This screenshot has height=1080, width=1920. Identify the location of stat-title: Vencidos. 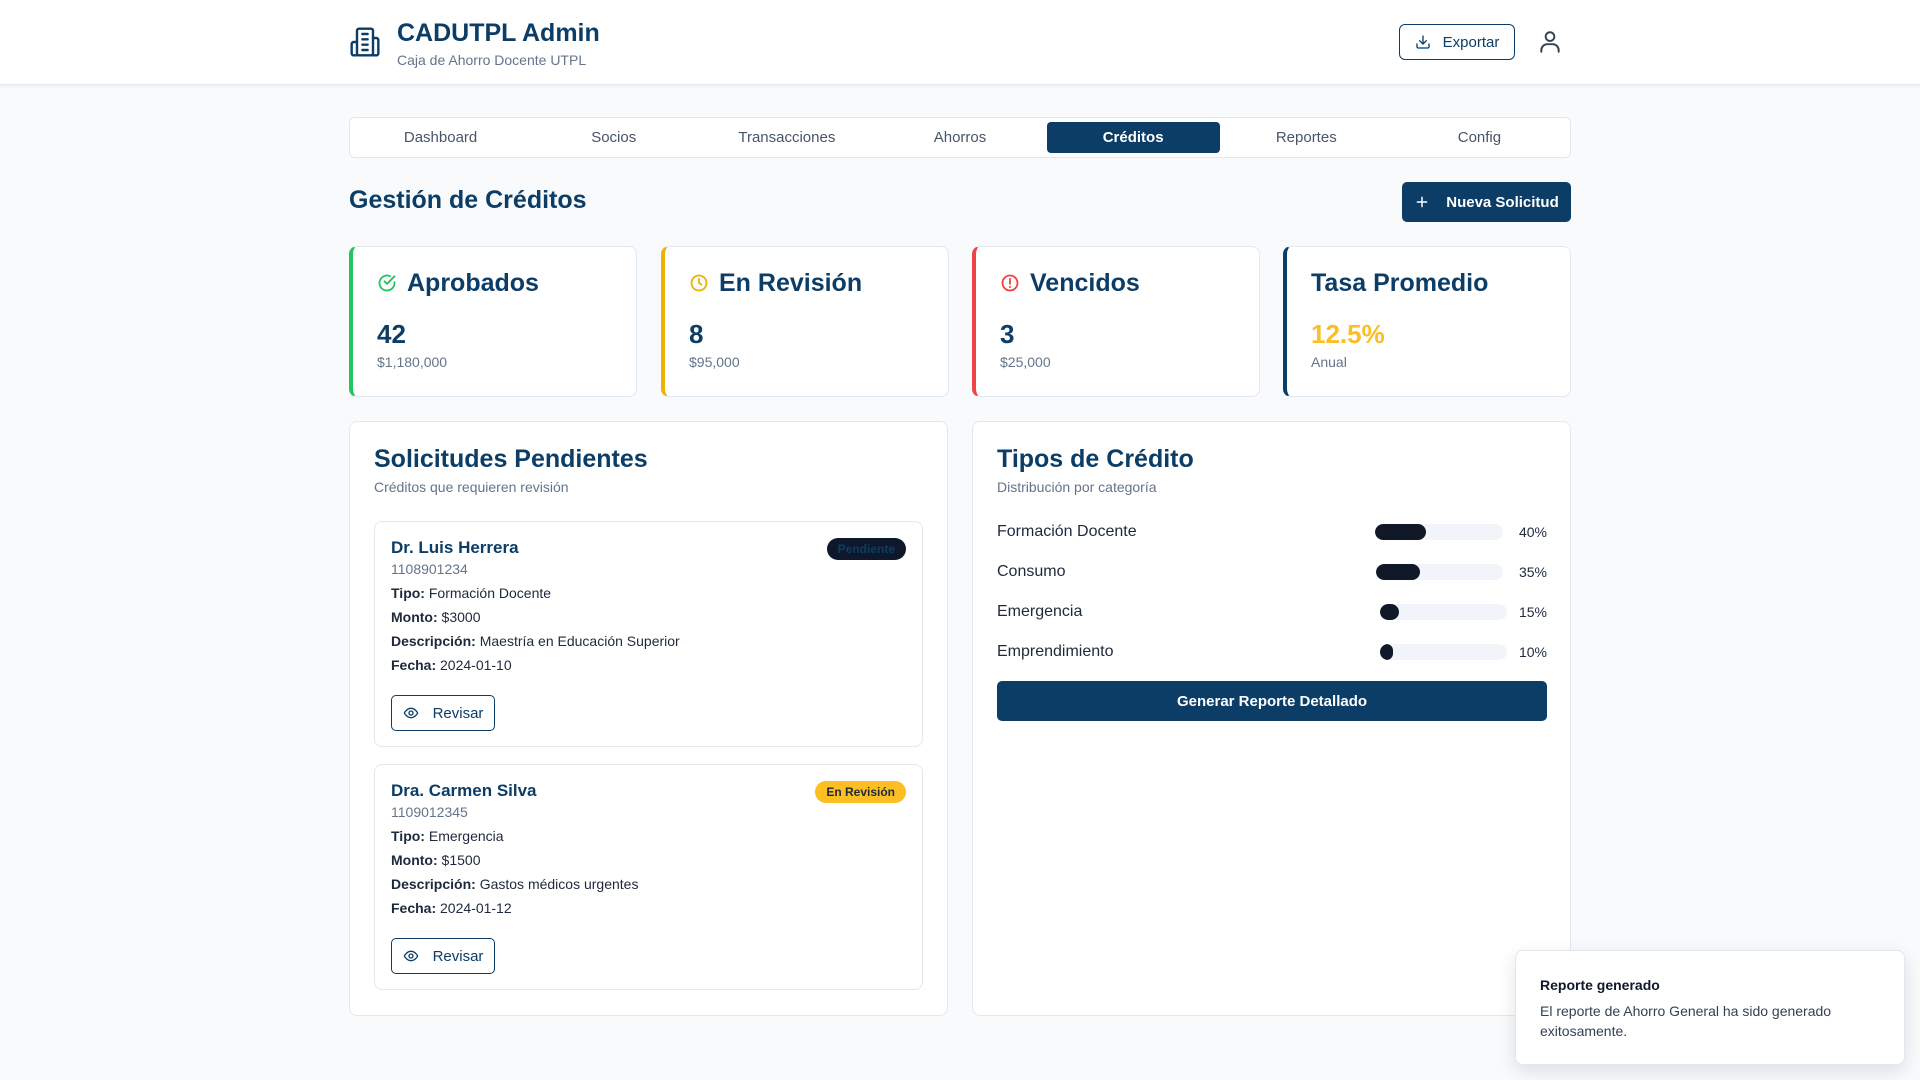
(1085, 282).